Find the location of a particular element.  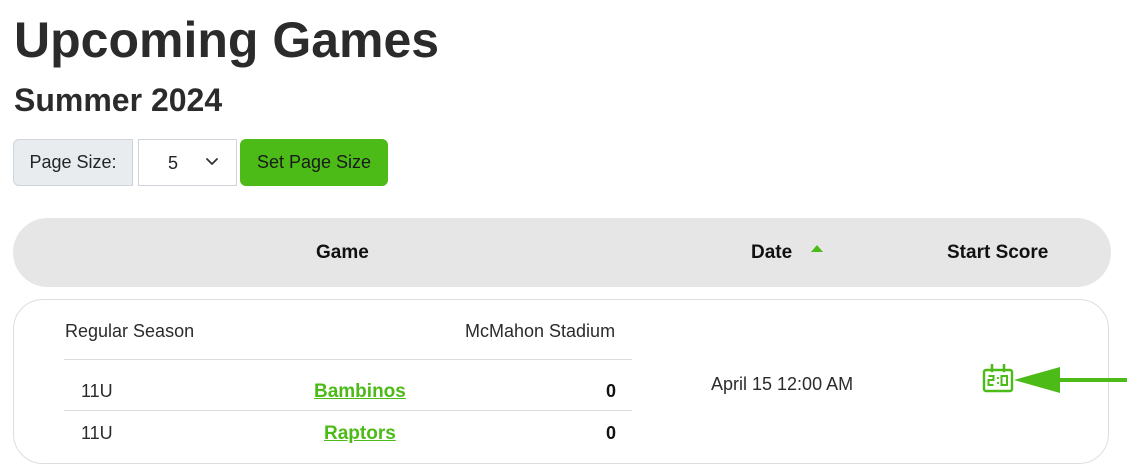

team-link: Raptors is located at coordinates (360, 434).